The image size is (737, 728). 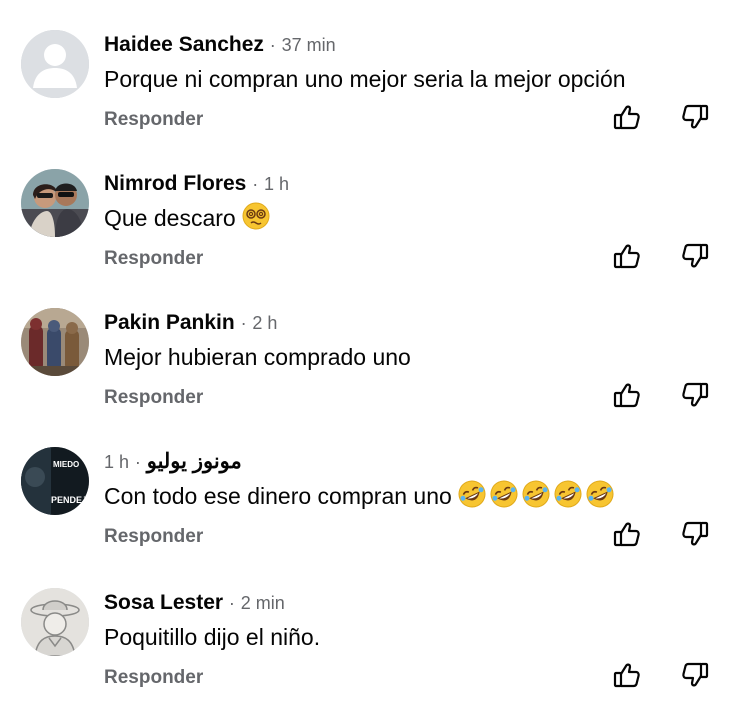 What do you see at coordinates (163, 602) in the screenshot?
I see `author-name: Sosa Lester` at bounding box center [163, 602].